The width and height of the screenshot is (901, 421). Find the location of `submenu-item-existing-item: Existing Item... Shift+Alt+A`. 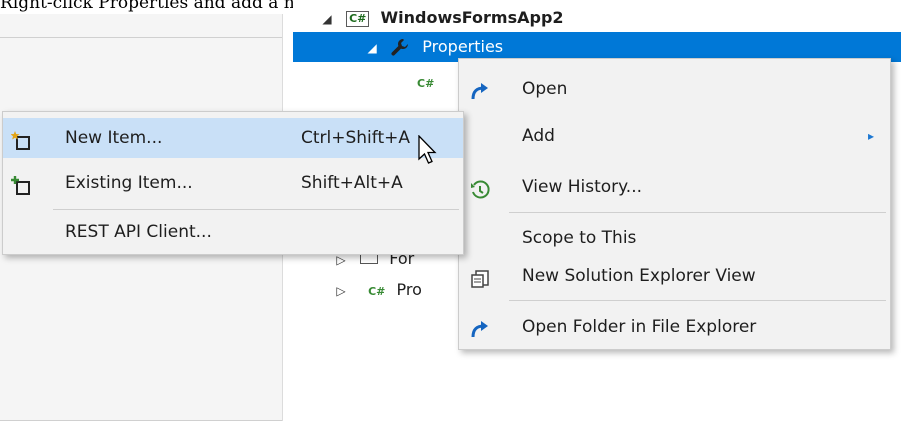

submenu-item-existing-item: Existing Item... Shift+Alt+A is located at coordinates (233, 183).